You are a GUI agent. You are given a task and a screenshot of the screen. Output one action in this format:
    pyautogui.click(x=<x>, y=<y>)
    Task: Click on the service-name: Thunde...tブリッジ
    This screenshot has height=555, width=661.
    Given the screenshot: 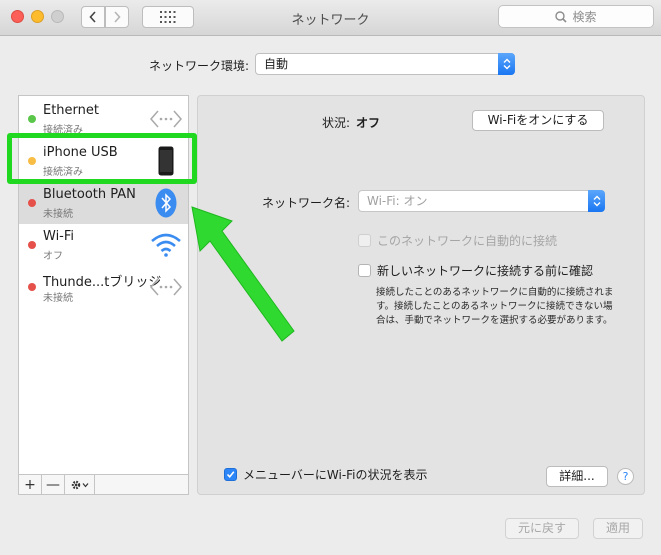 What is the action you would take?
    pyautogui.click(x=102, y=282)
    